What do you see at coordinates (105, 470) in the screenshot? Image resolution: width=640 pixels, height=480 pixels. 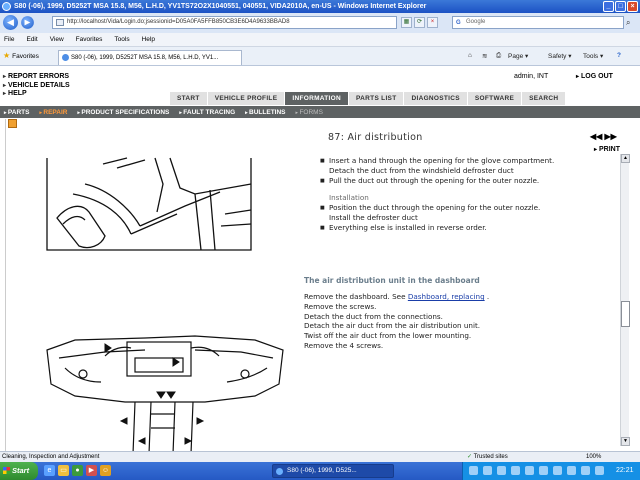 I see `messenger-quicklaunch-icon: ☺` at bounding box center [105, 470].